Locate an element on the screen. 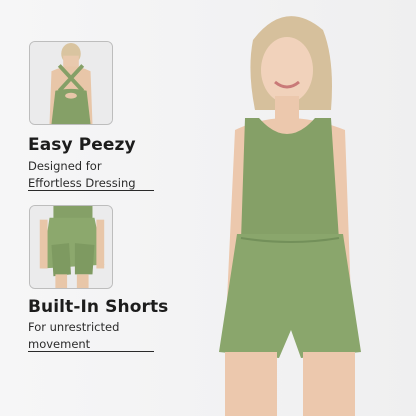 This screenshot has height=416, width=416. feature-description-built-in-shorts: For unrestricted movement is located at coordinates (74, 335).